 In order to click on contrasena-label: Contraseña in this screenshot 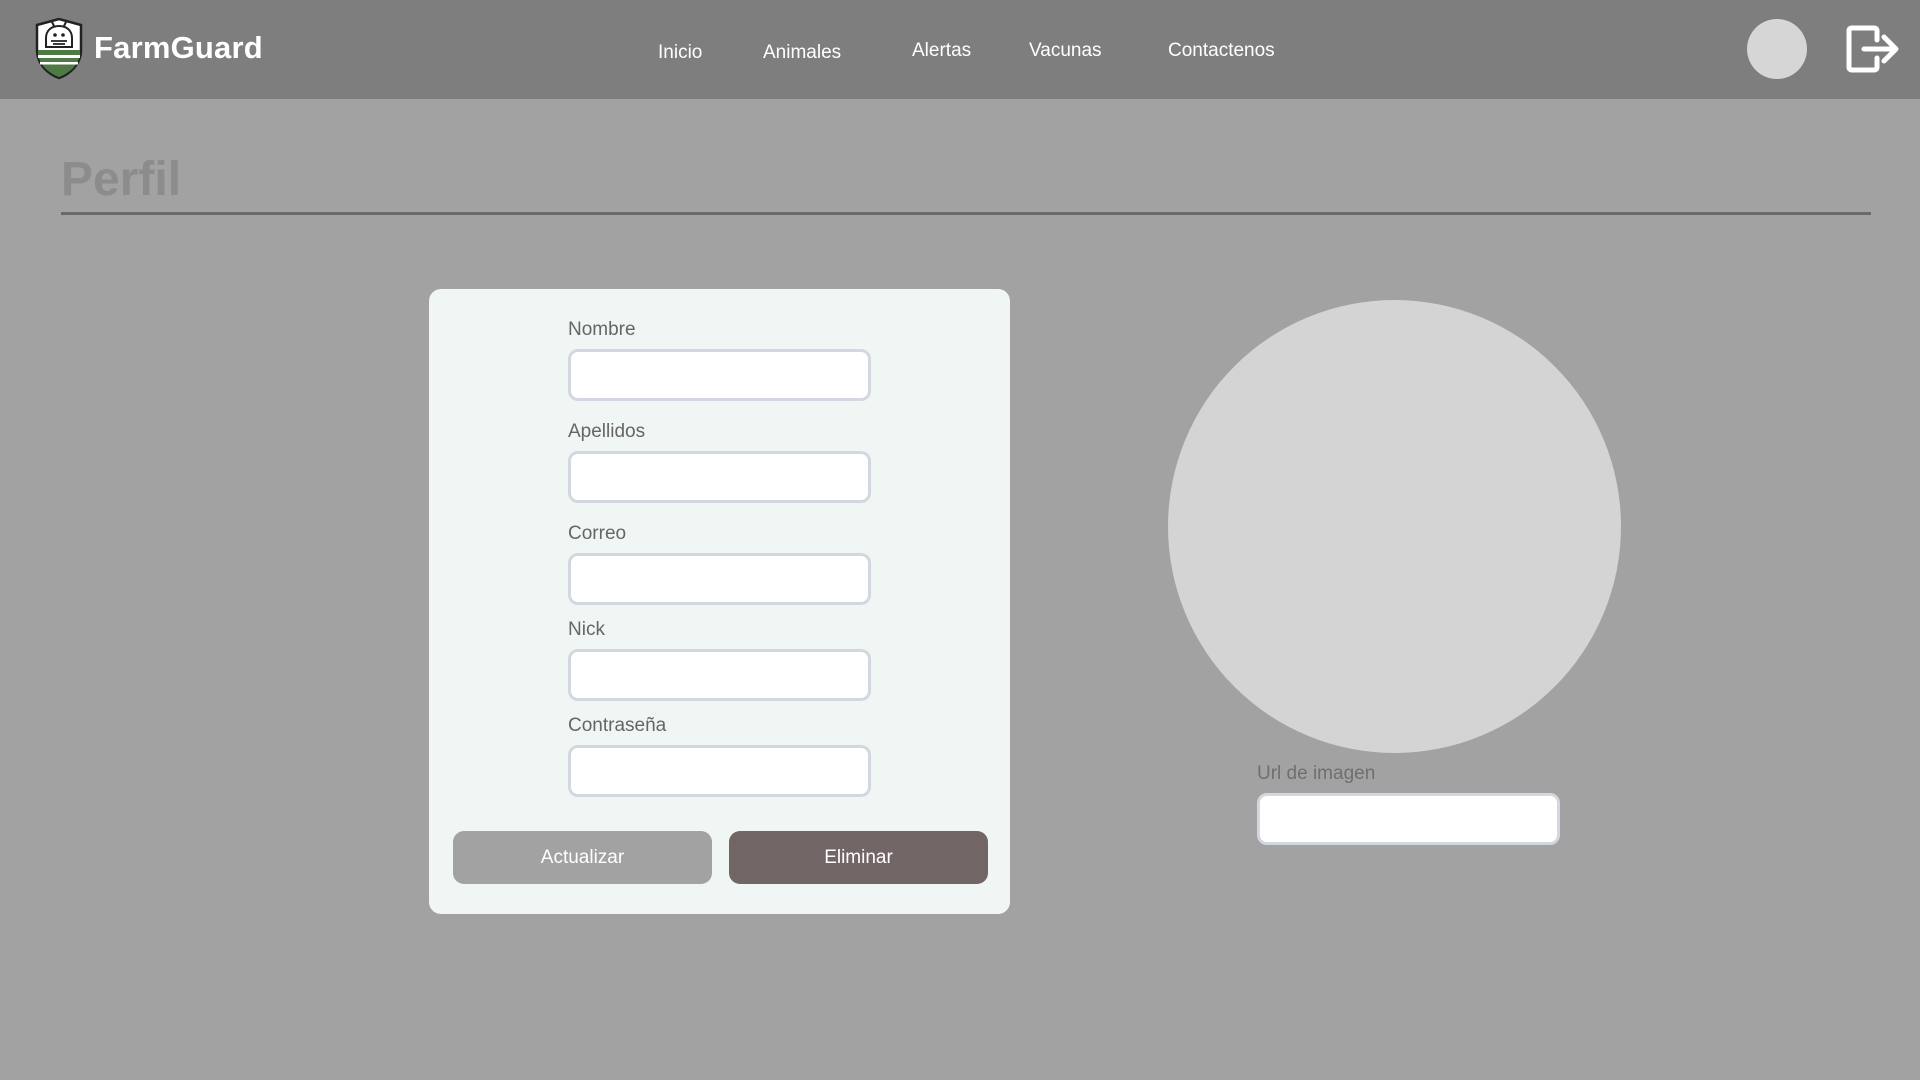, I will do `click(617, 725)`.